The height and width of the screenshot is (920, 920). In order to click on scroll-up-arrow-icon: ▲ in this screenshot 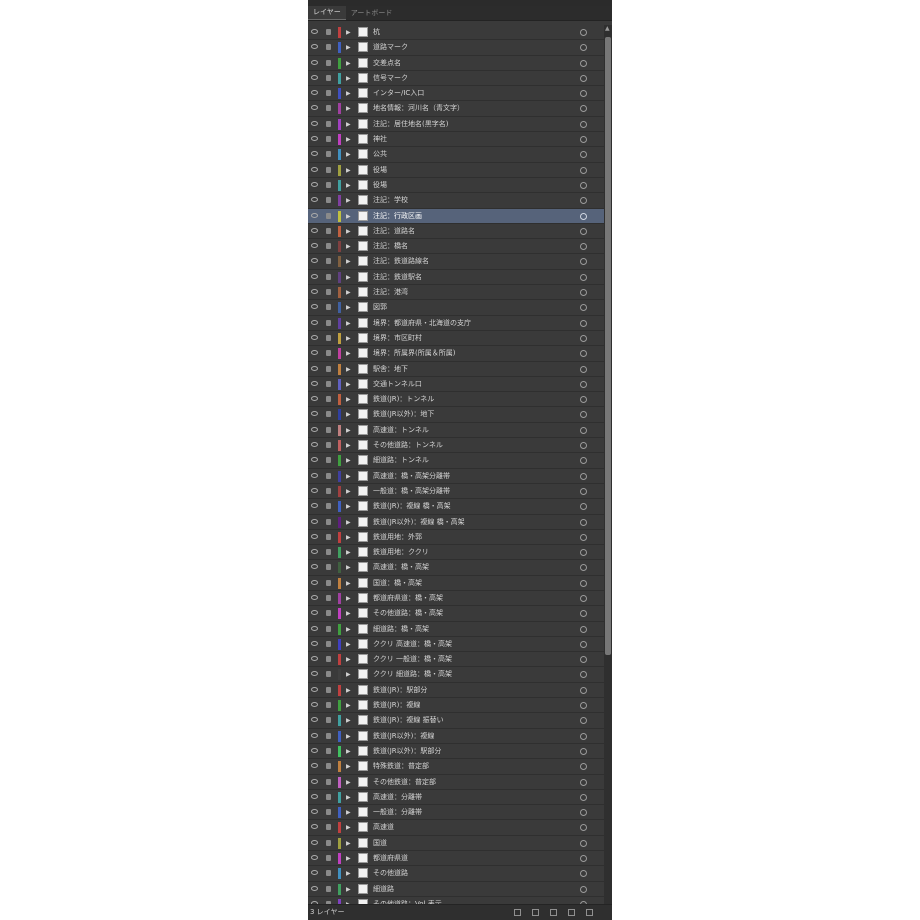, I will do `click(608, 29)`.